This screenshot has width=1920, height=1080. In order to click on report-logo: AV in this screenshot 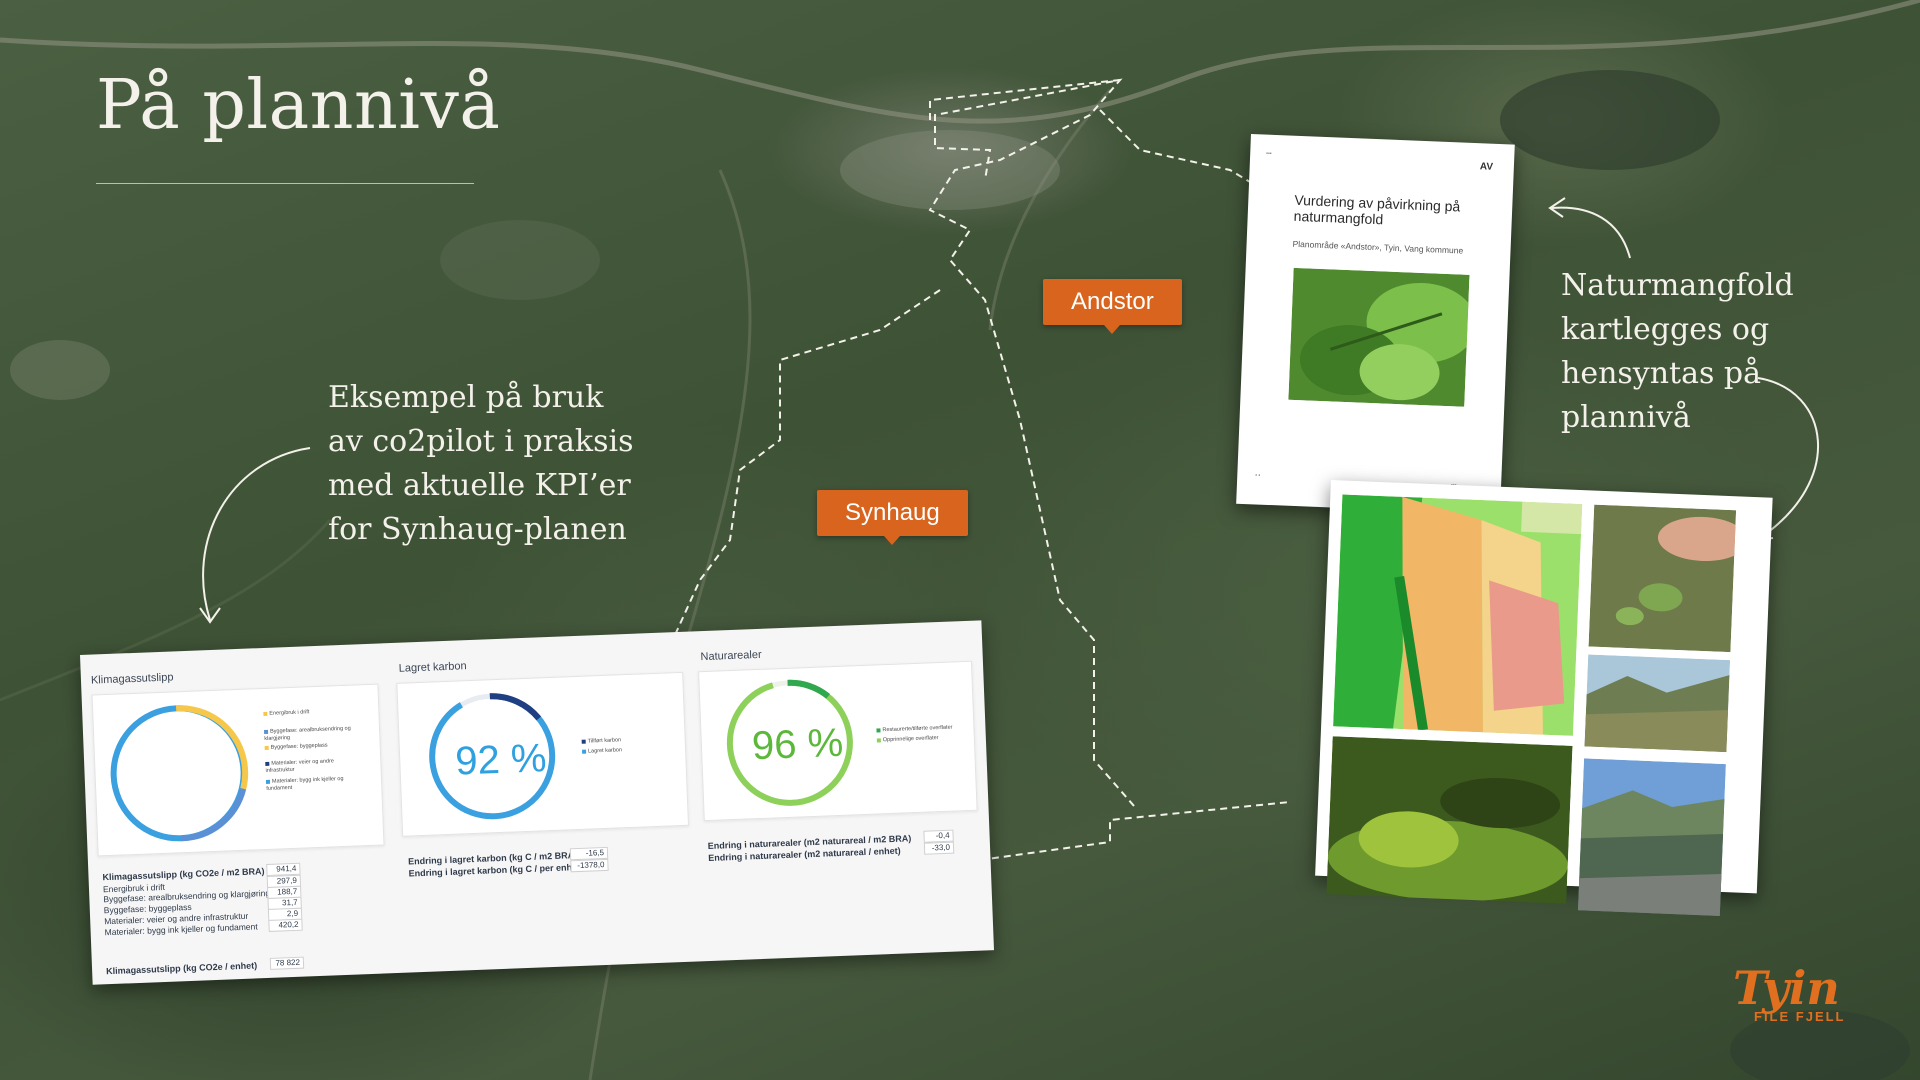, I will do `click(1486, 167)`.